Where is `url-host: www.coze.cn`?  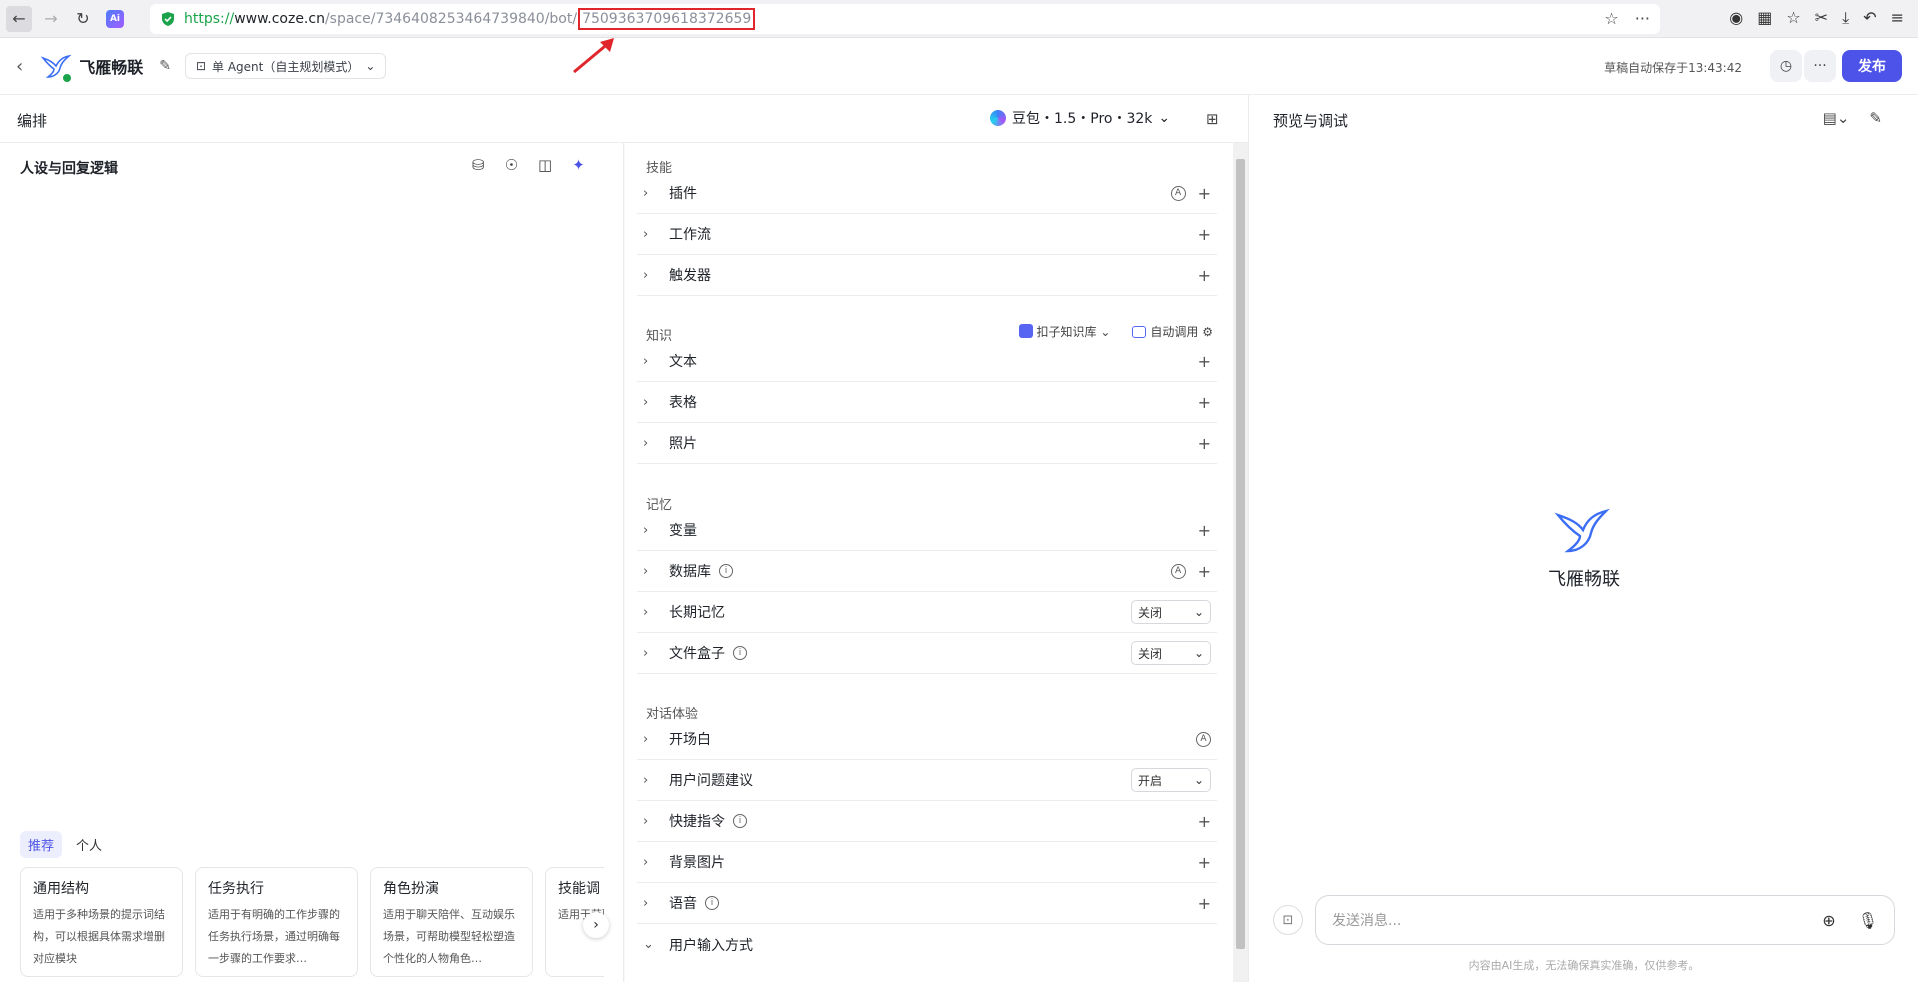
url-host: www.coze.cn is located at coordinates (279, 19).